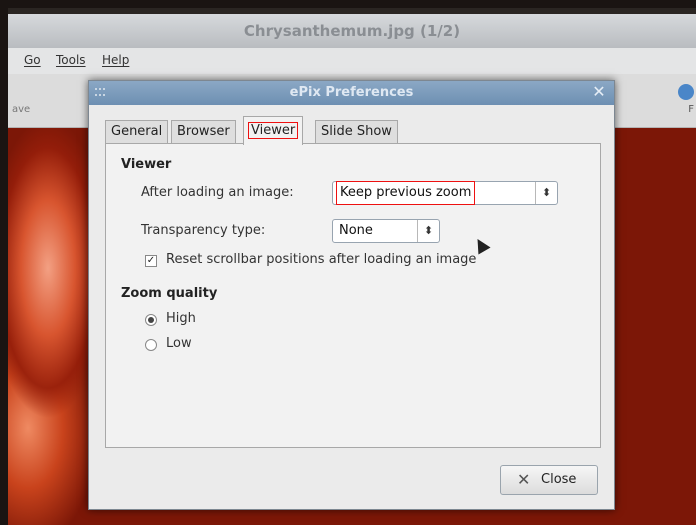 The height and width of the screenshot is (525, 696). Describe the element at coordinates (386, 231) in the screenshot. I see `transparency-select: None ⬍` at that location.